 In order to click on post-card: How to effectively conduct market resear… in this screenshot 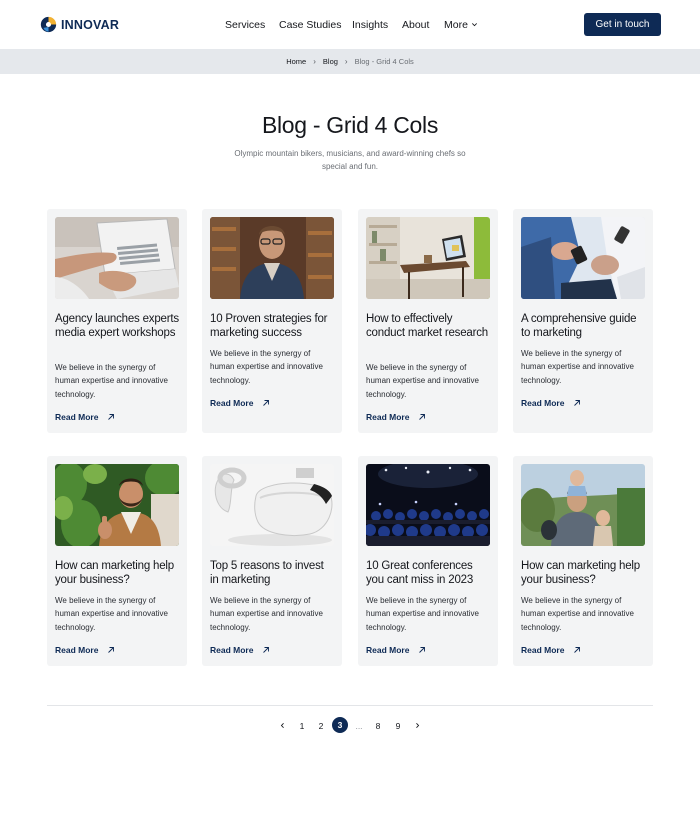, I will do `click(428, 321)`.